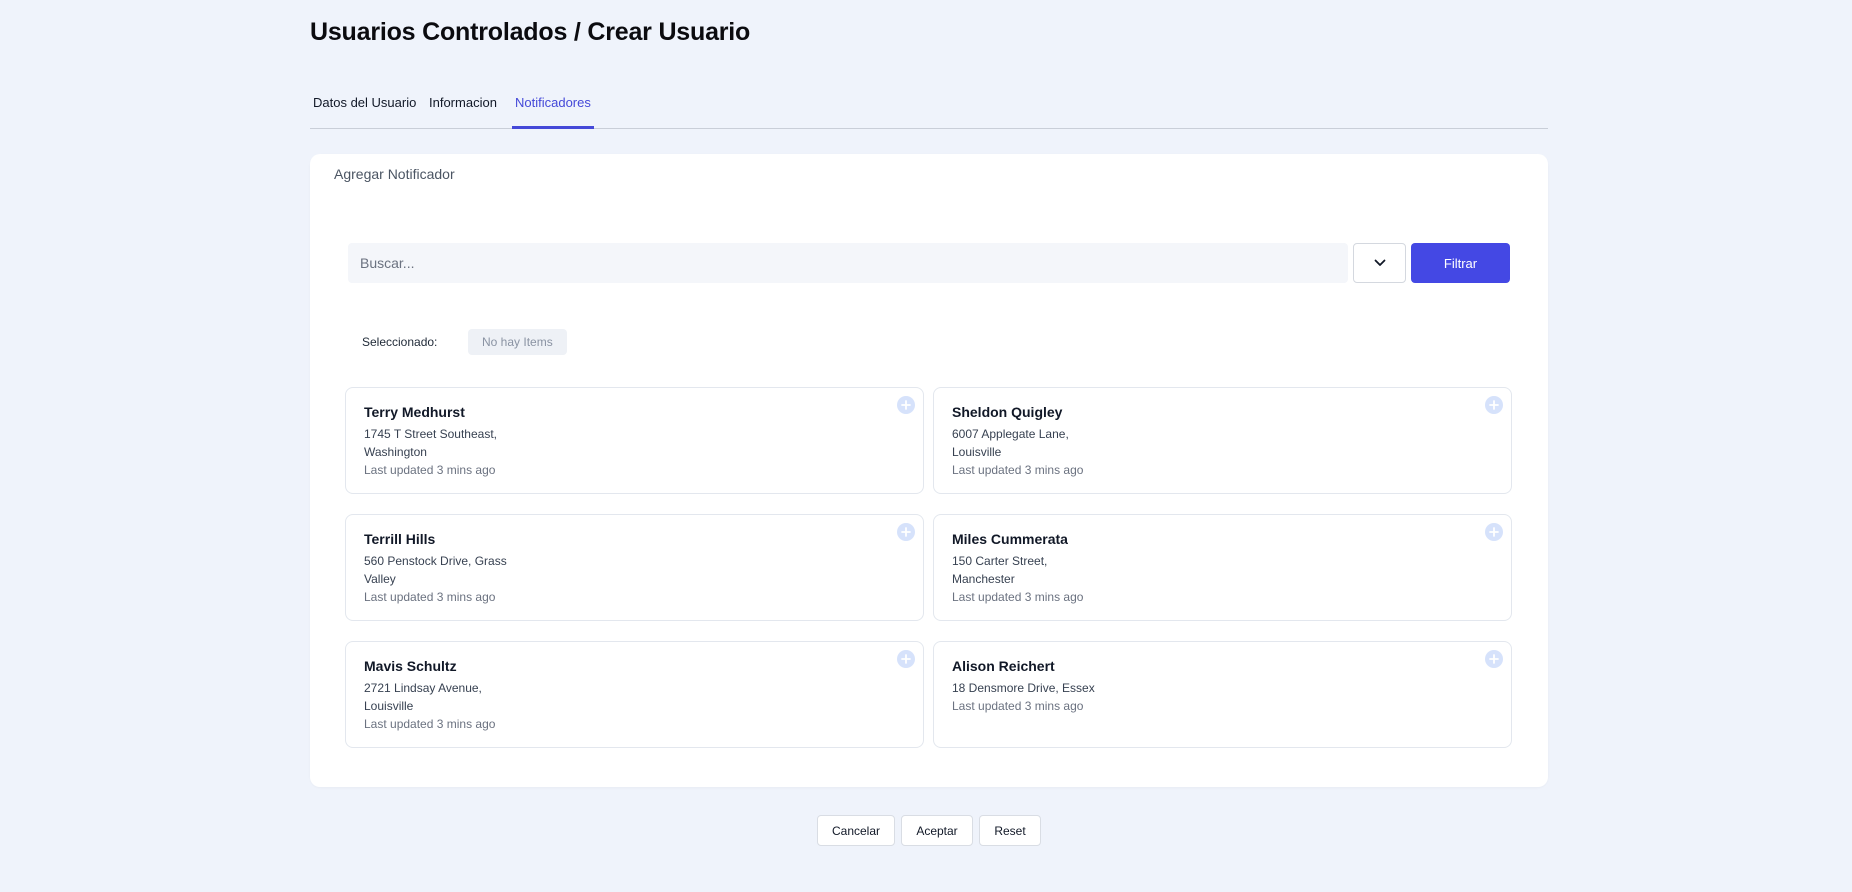 Image resolution: width=1852 pixels, height=892 pixels. What do you see at coordinates (400, 539) in the screenshot?
I see `card-name: Terrill Hills` at bounding box center [400, 539].